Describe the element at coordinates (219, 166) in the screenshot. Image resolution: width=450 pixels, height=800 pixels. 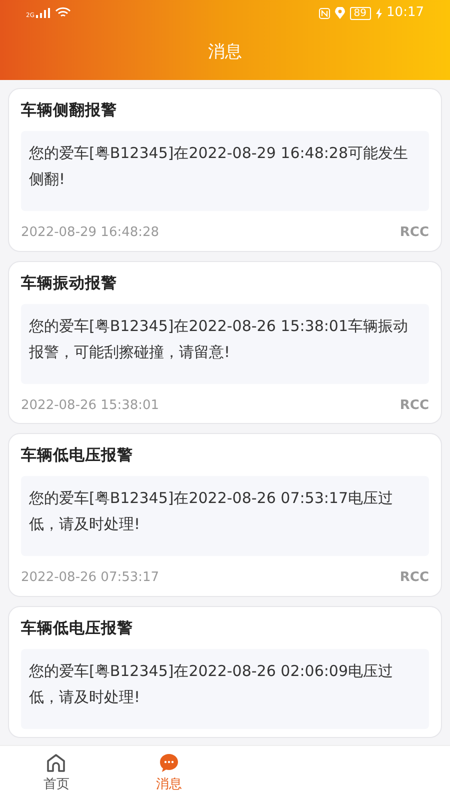
I see `message-text: 您的爱车[粤B12345]在2022-08-29 16:48:28可能发生侧翻!` at that location.